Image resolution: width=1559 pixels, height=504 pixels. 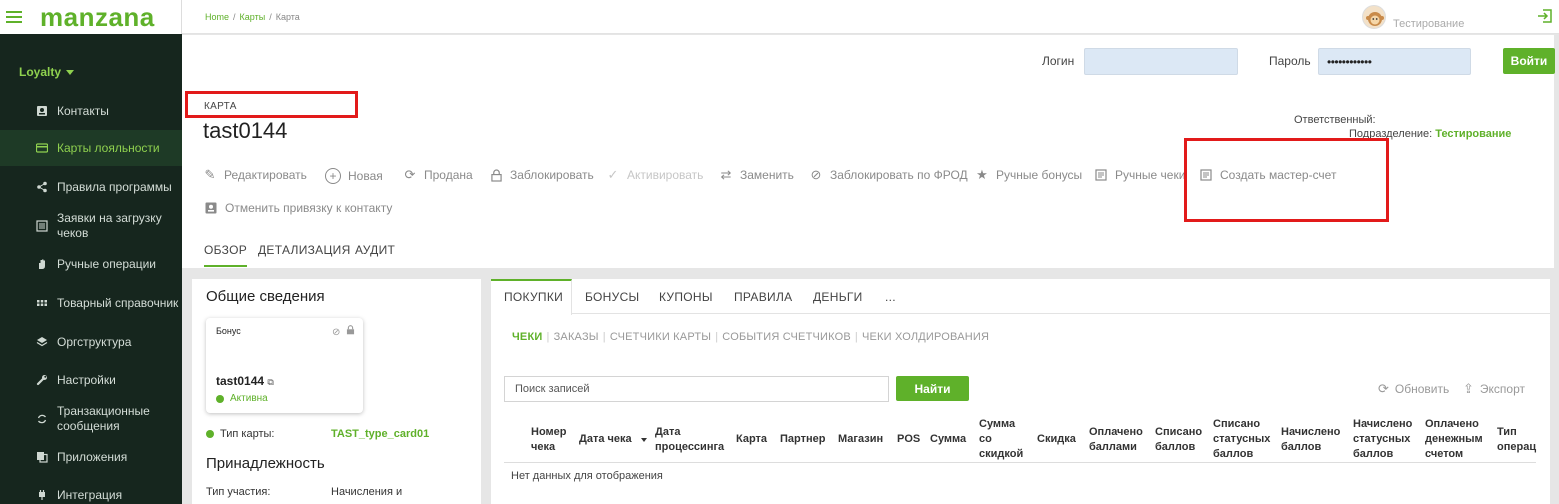 What do you see at coordinates (541, 175) in the screenshot?
I see `block-button: Заблокировать` at bounding box center [541, 175].